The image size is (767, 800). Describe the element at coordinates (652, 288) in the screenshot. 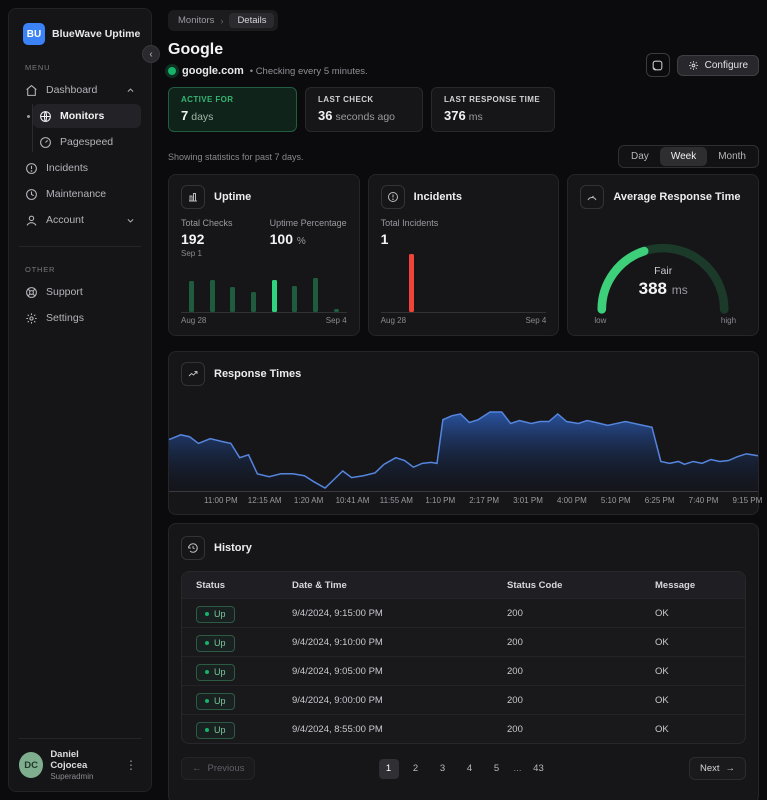

I see `gauge-value: 388` at that location.